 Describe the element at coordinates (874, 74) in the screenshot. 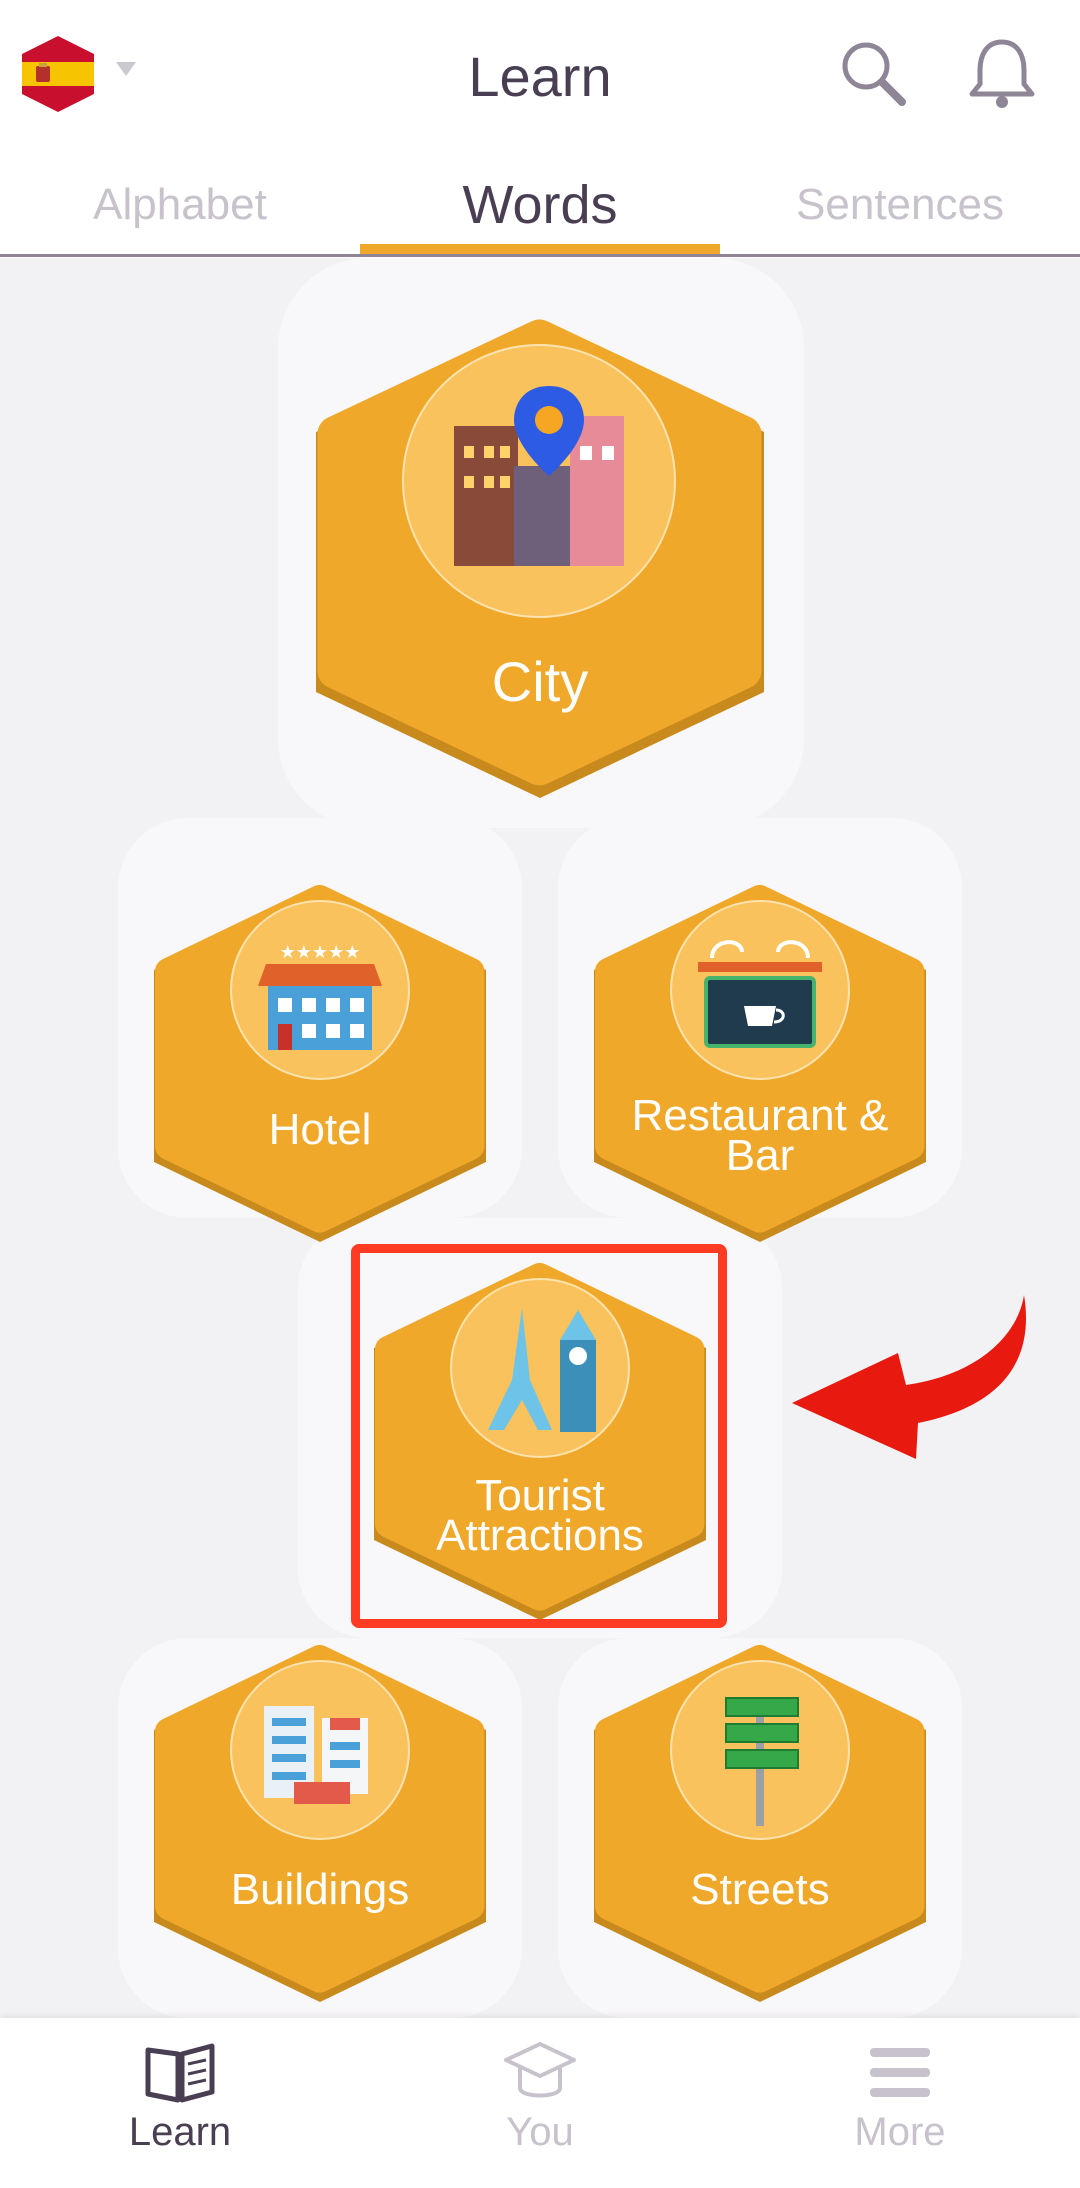

I see `search-icon` at that location.